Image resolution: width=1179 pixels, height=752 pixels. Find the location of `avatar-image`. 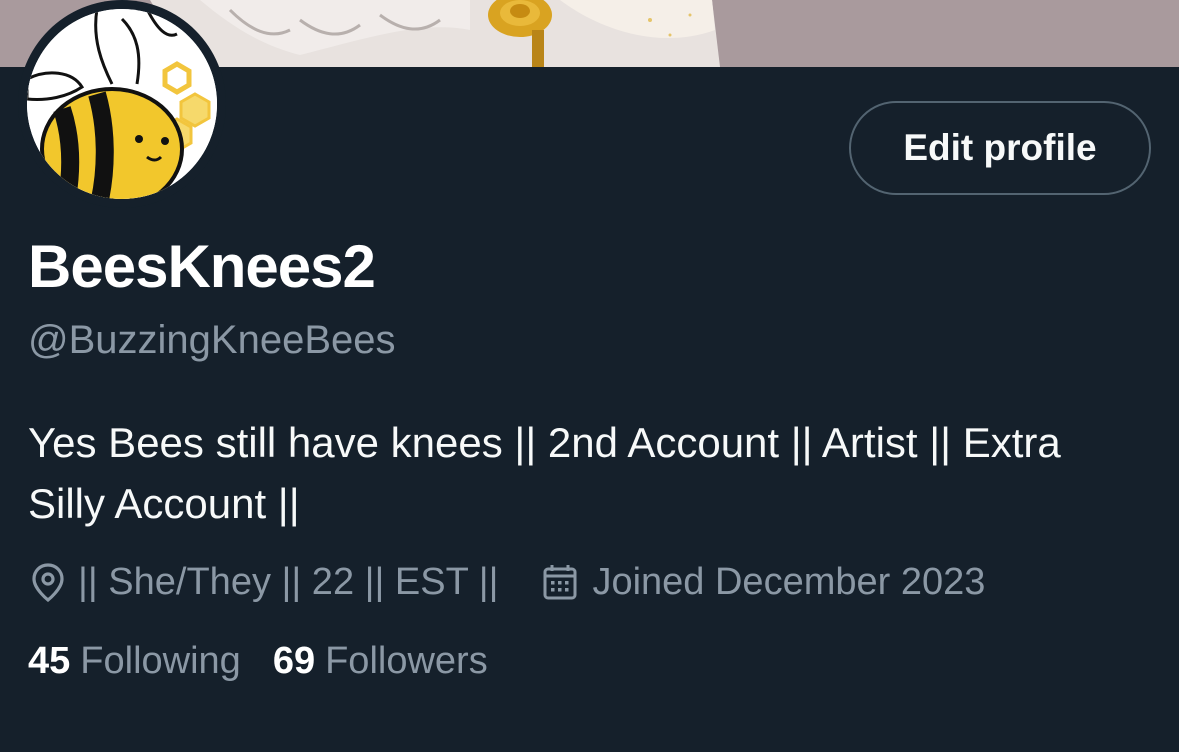

avatar-image is located at coordinates (122, 104).